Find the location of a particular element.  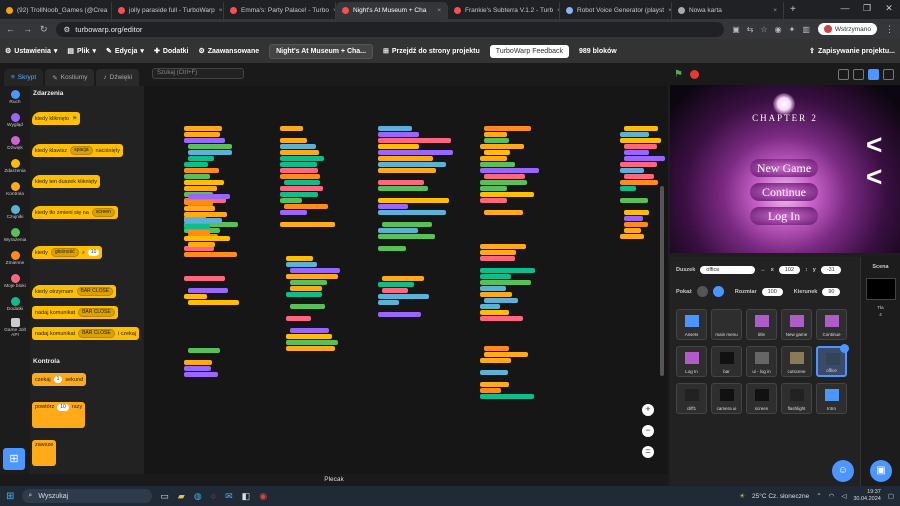

category-zdarzenia: Zdarzenia is located at coordinates (15, 166).